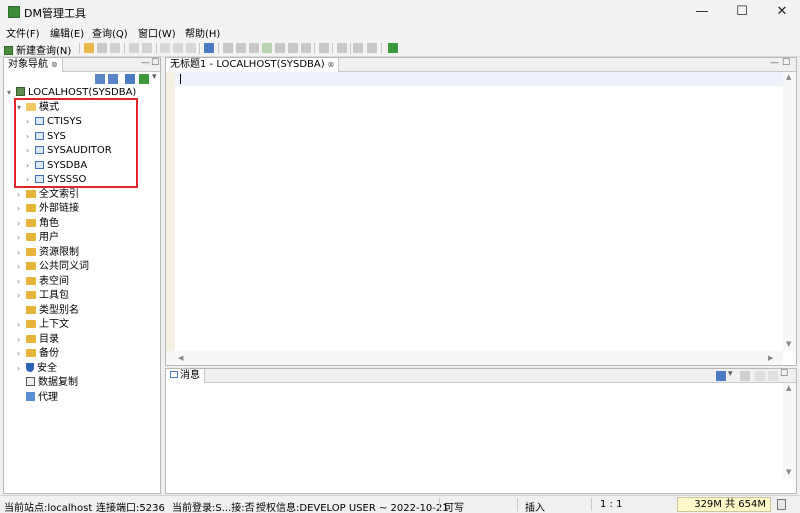 The image size is (800, 513). I want to click on menu-window: 窗口(W), so click(157, 32).